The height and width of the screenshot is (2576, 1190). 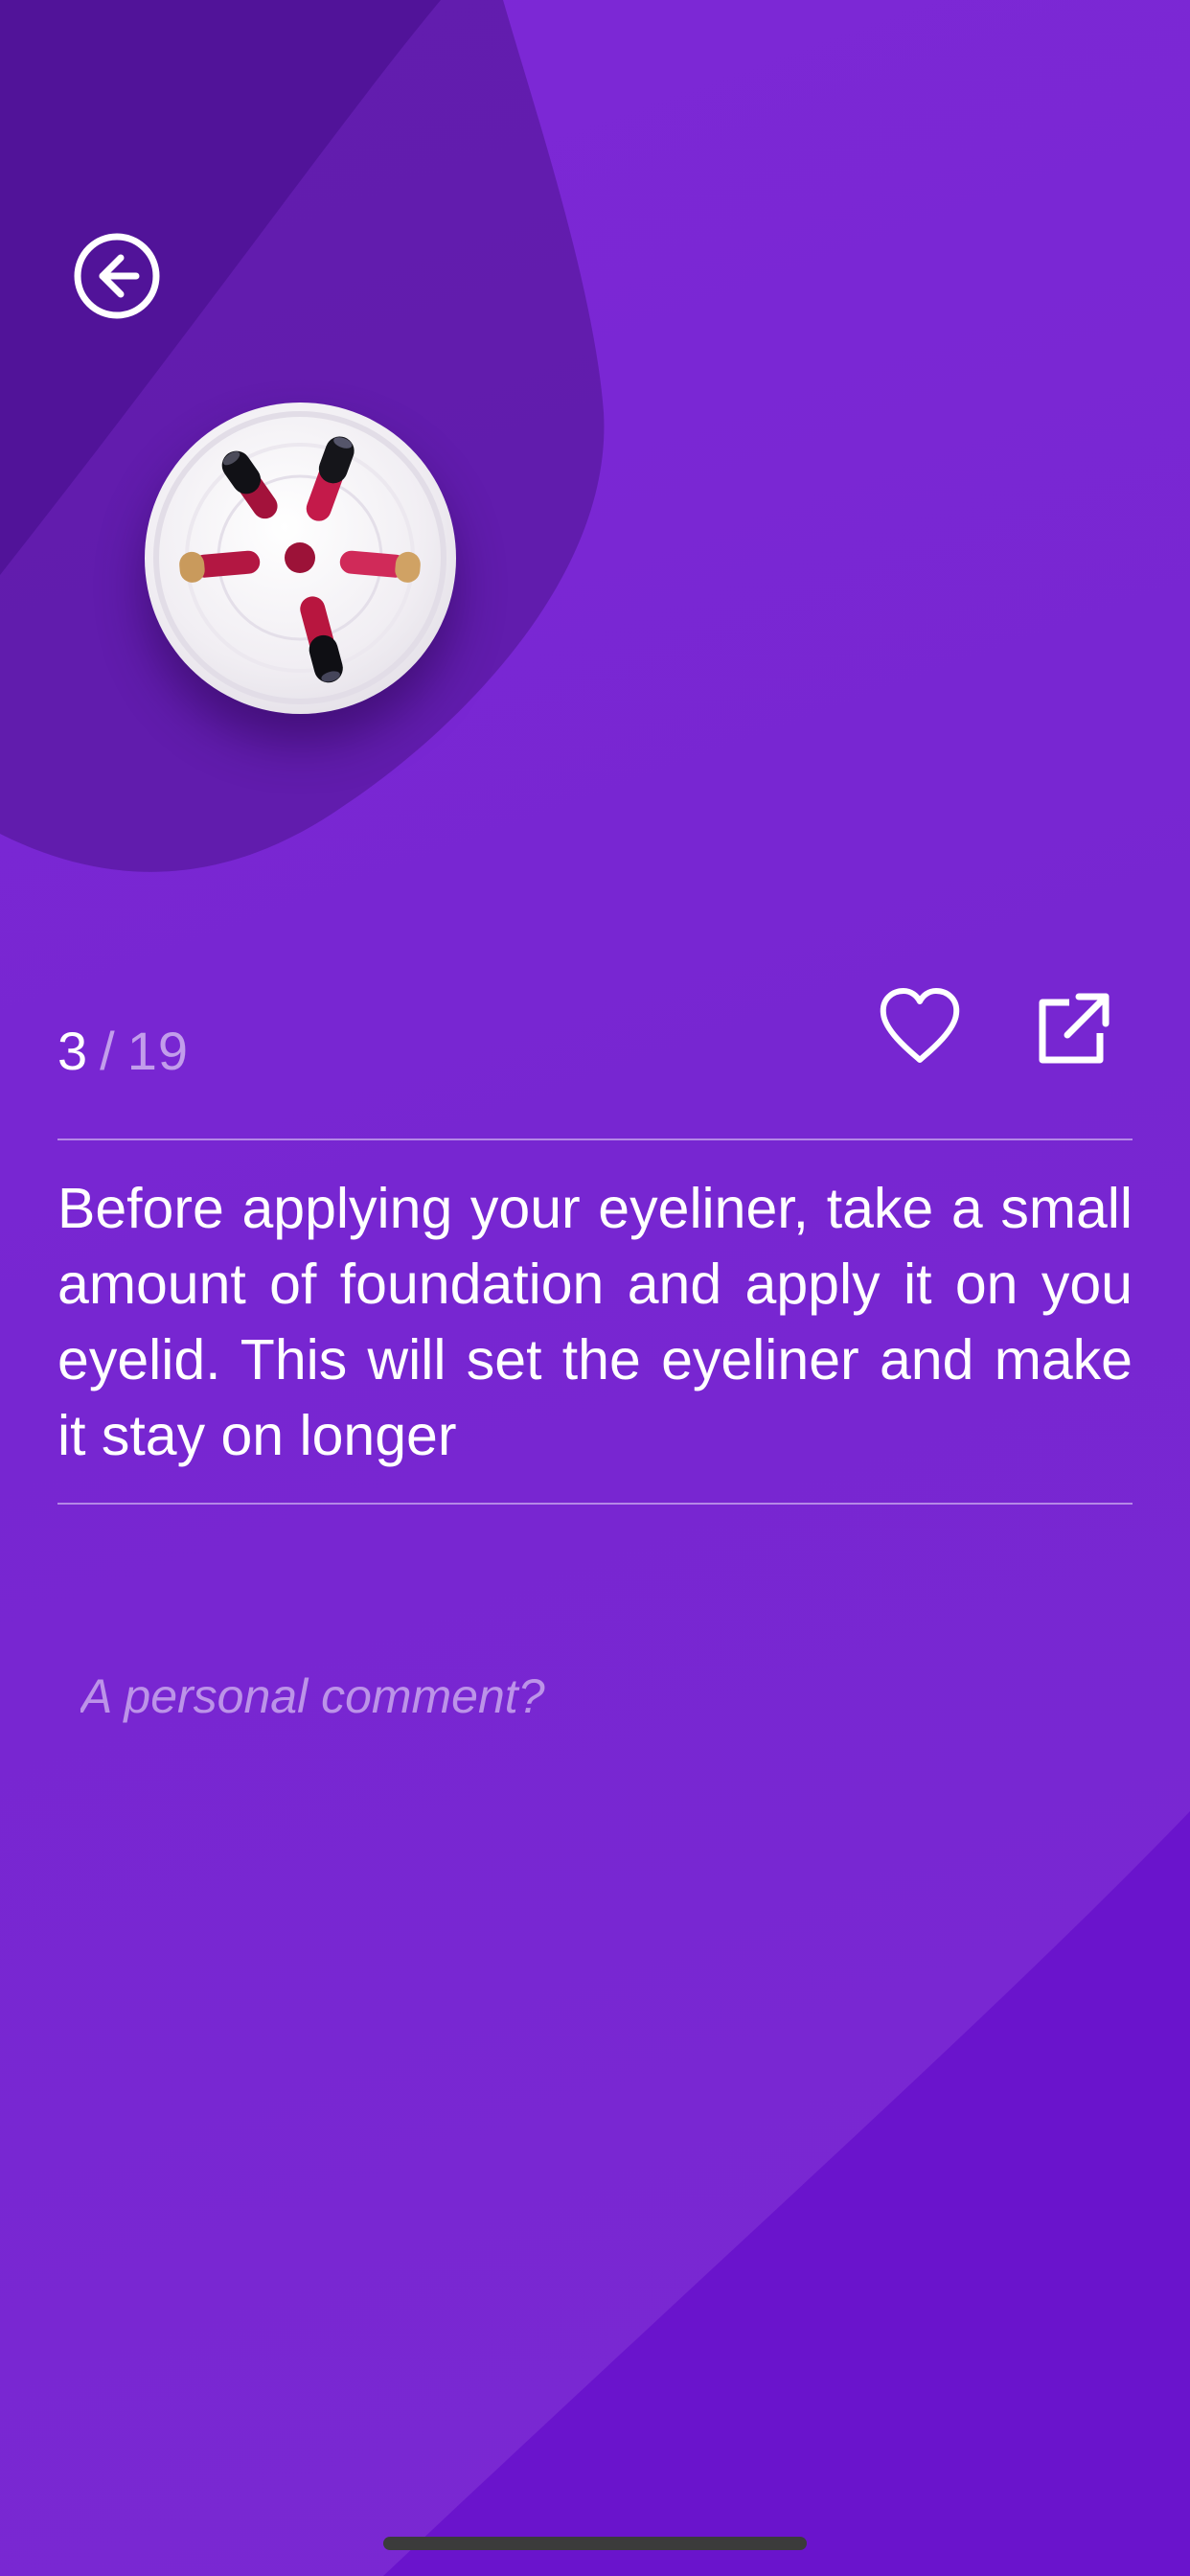 What do you see at coordinates (595, 1696) in the screenshot?
I see `personal-comment-input` at bounding box center [595, 1696].